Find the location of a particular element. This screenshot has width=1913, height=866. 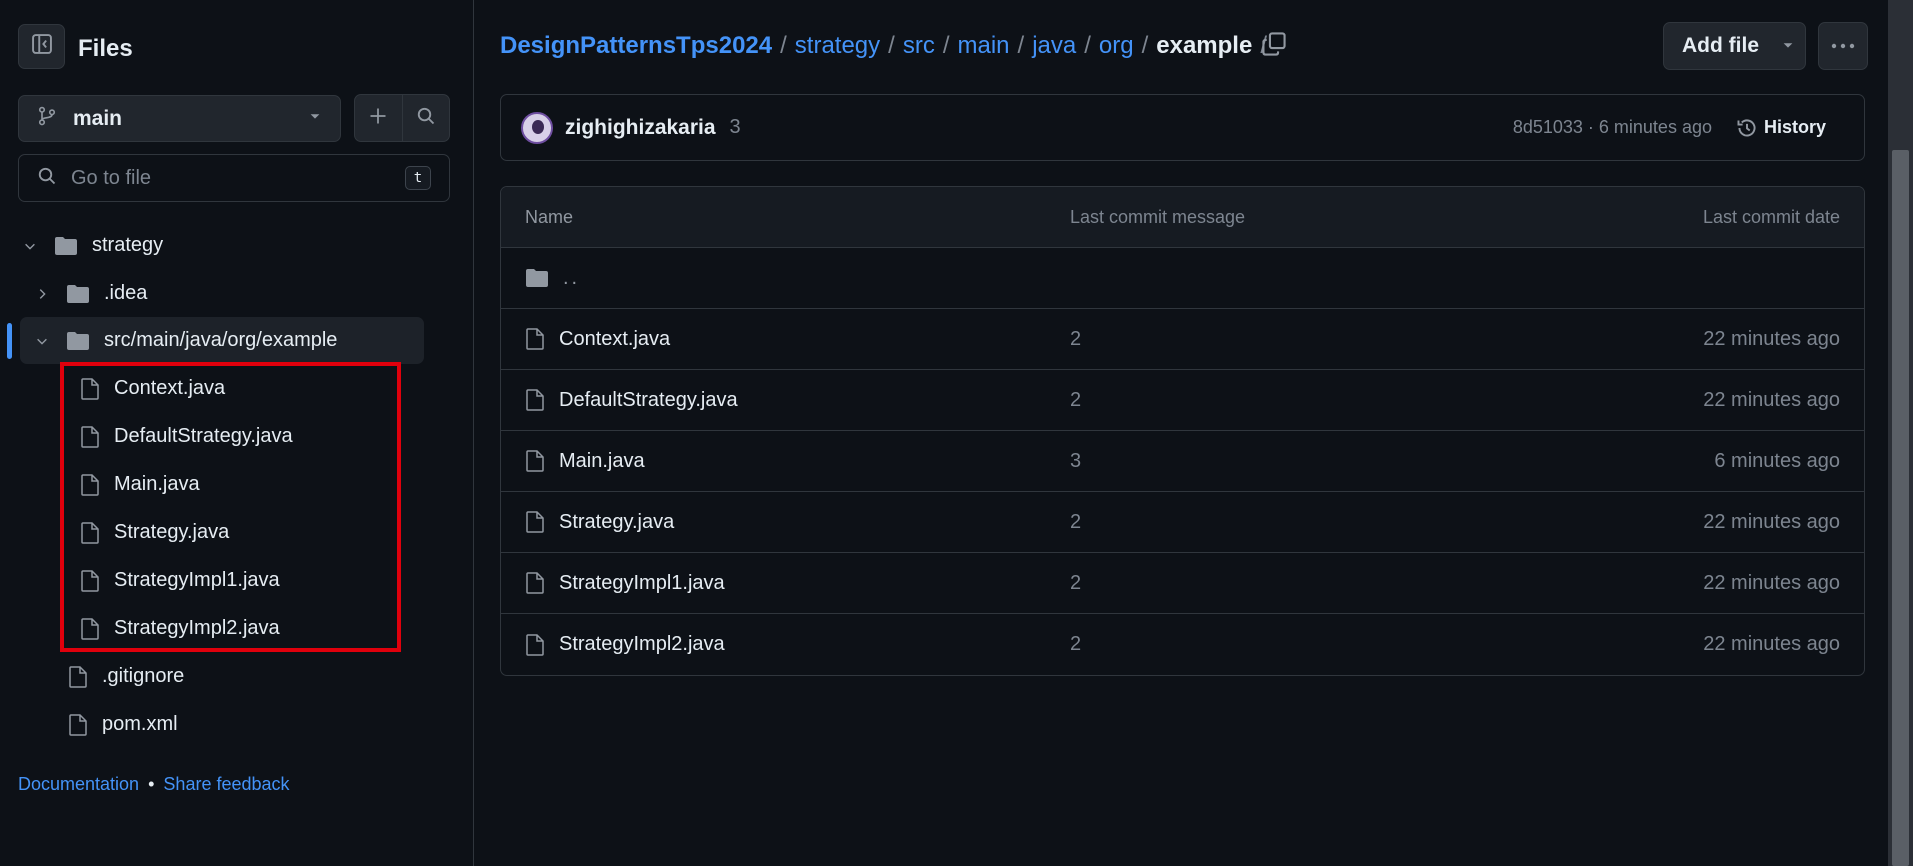

copy-path-button is located at coordinates (1274, 46).